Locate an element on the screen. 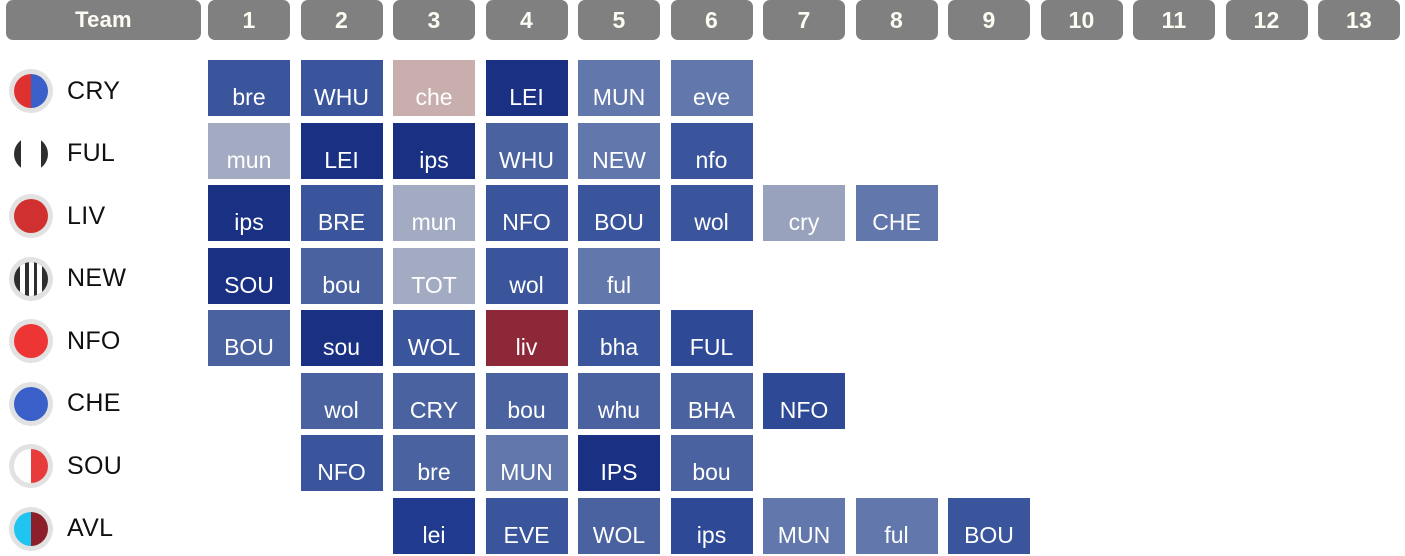  fixture-cell-nfo-gw5: bha is located at coordinates (619, 338).